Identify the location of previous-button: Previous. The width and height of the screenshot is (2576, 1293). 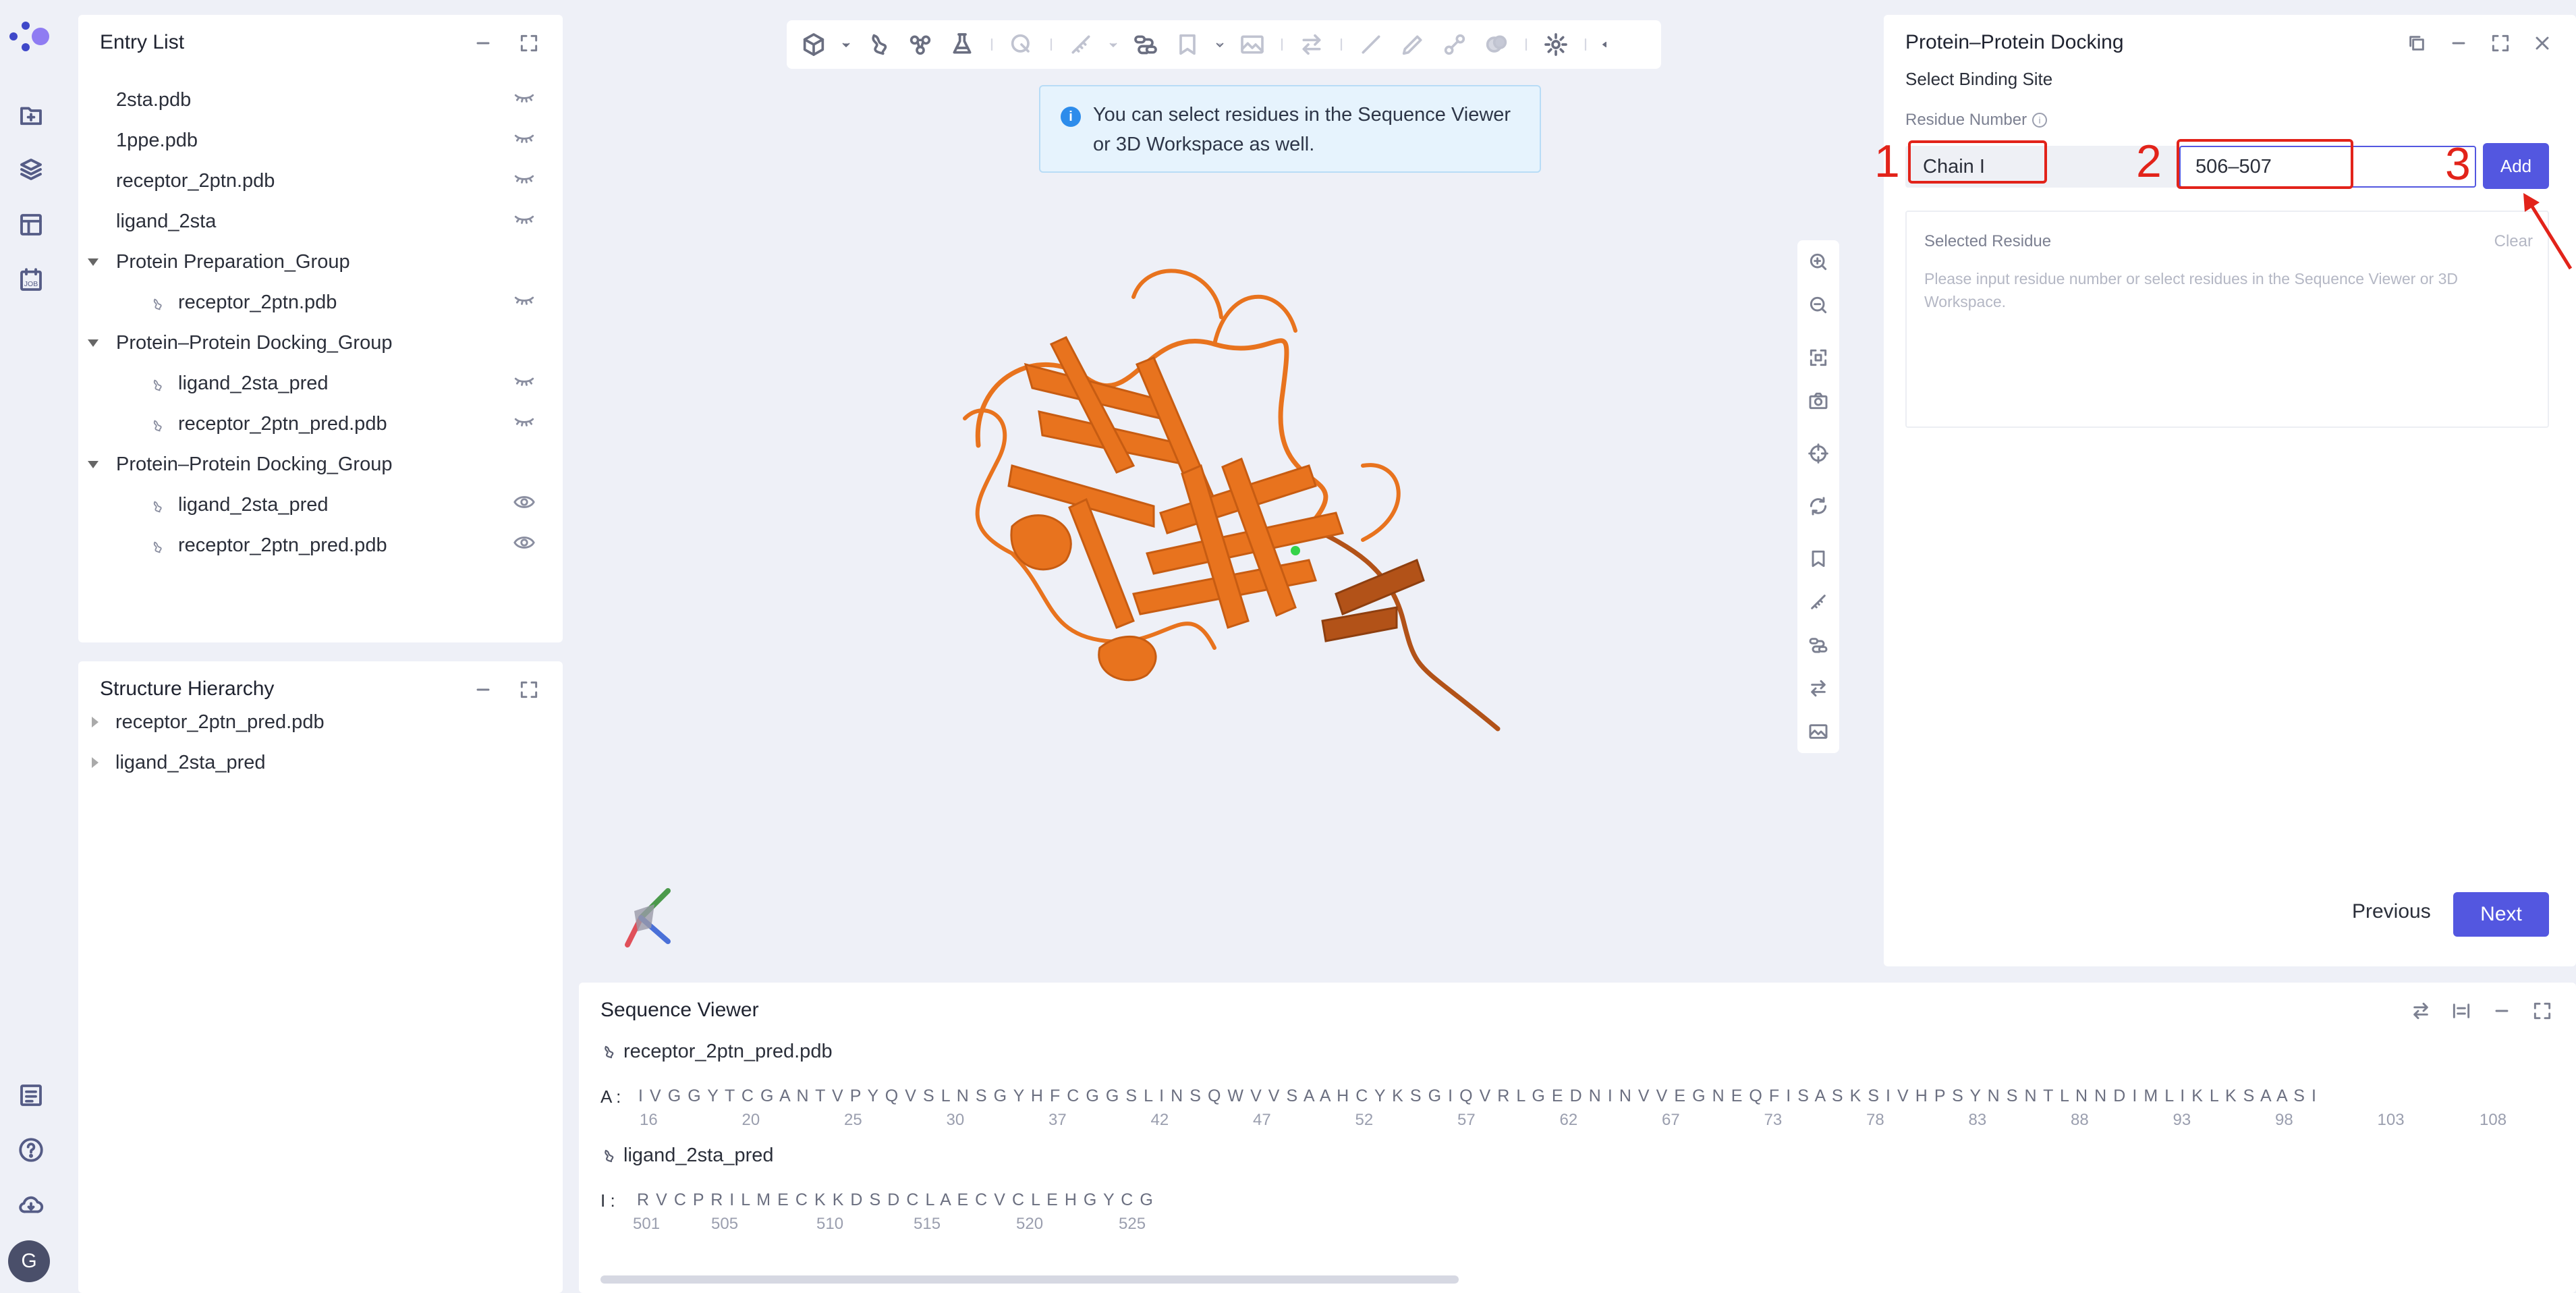
(2391, 912).